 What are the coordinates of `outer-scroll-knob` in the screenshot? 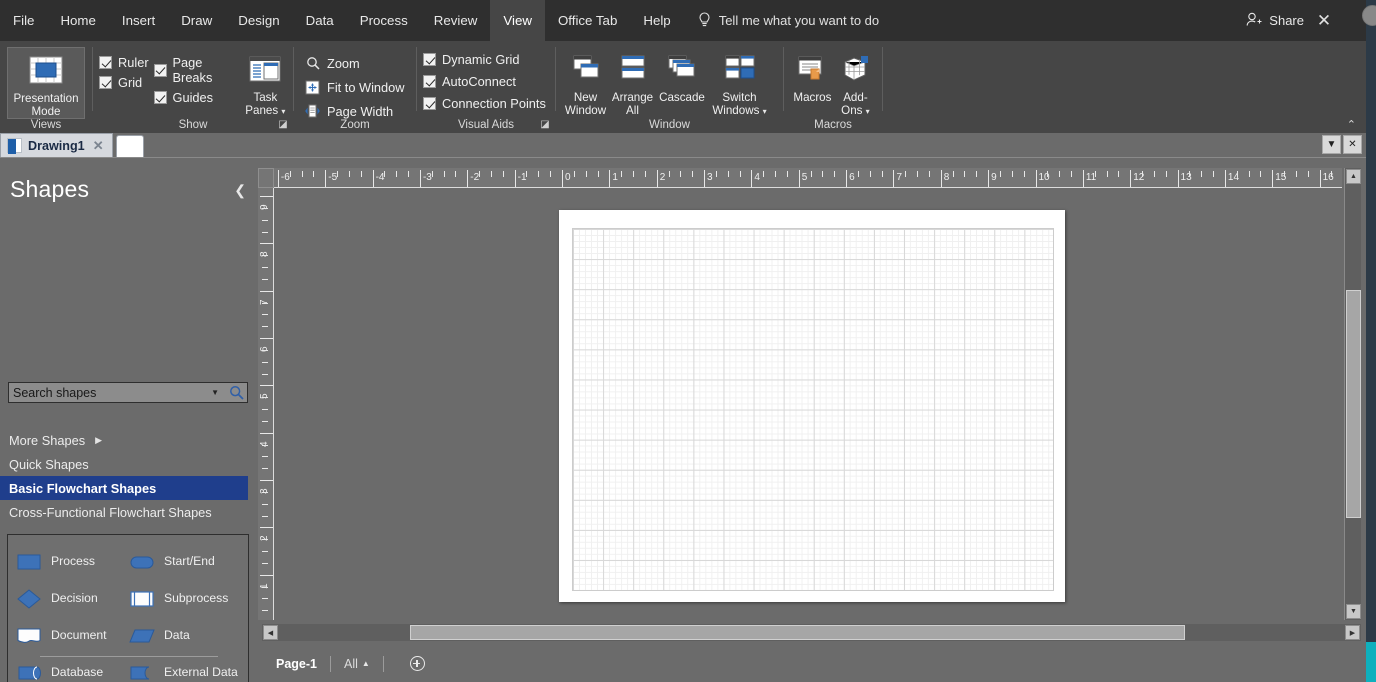 It's located at (1369, 15).